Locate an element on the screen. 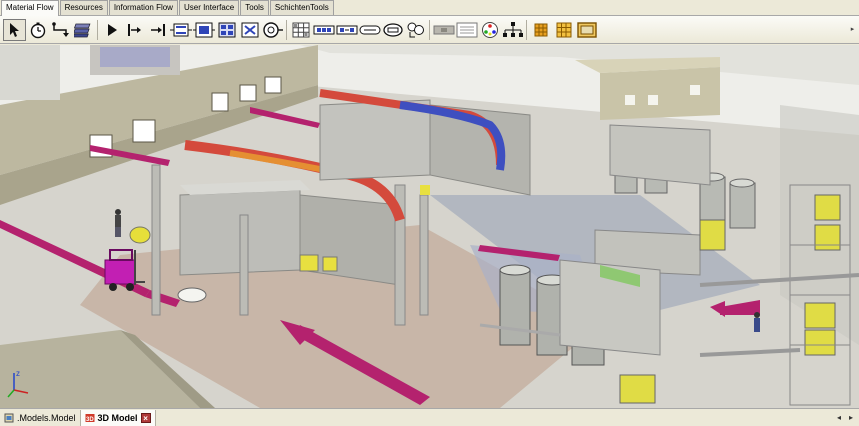 The height and width of the screenshot is (426, 859). tab-prev-button: ◂ is located at coordinates (839, 417).